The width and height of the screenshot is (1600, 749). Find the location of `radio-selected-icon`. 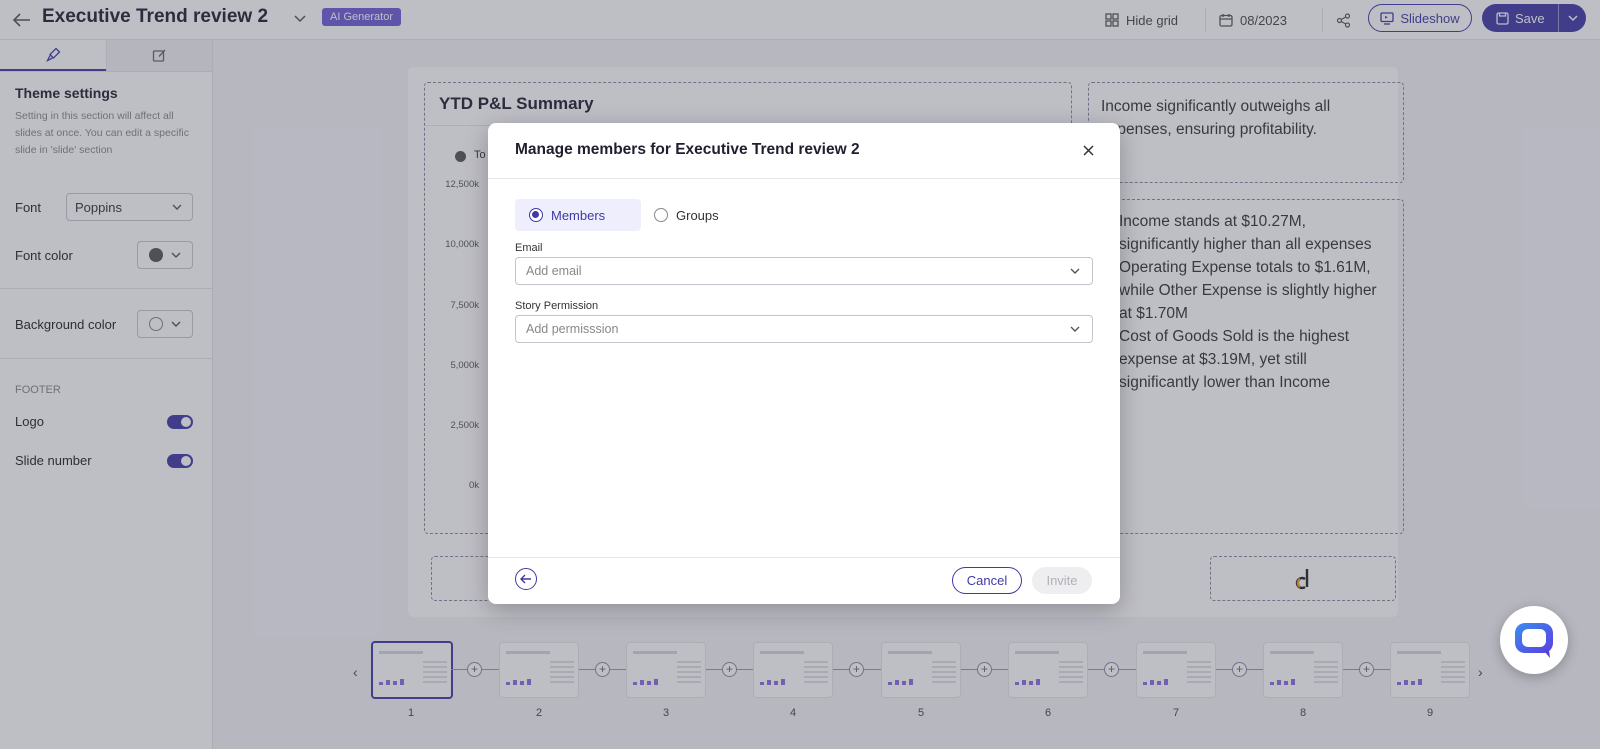

radio-selected-icon is located at coordinates (536, 215).